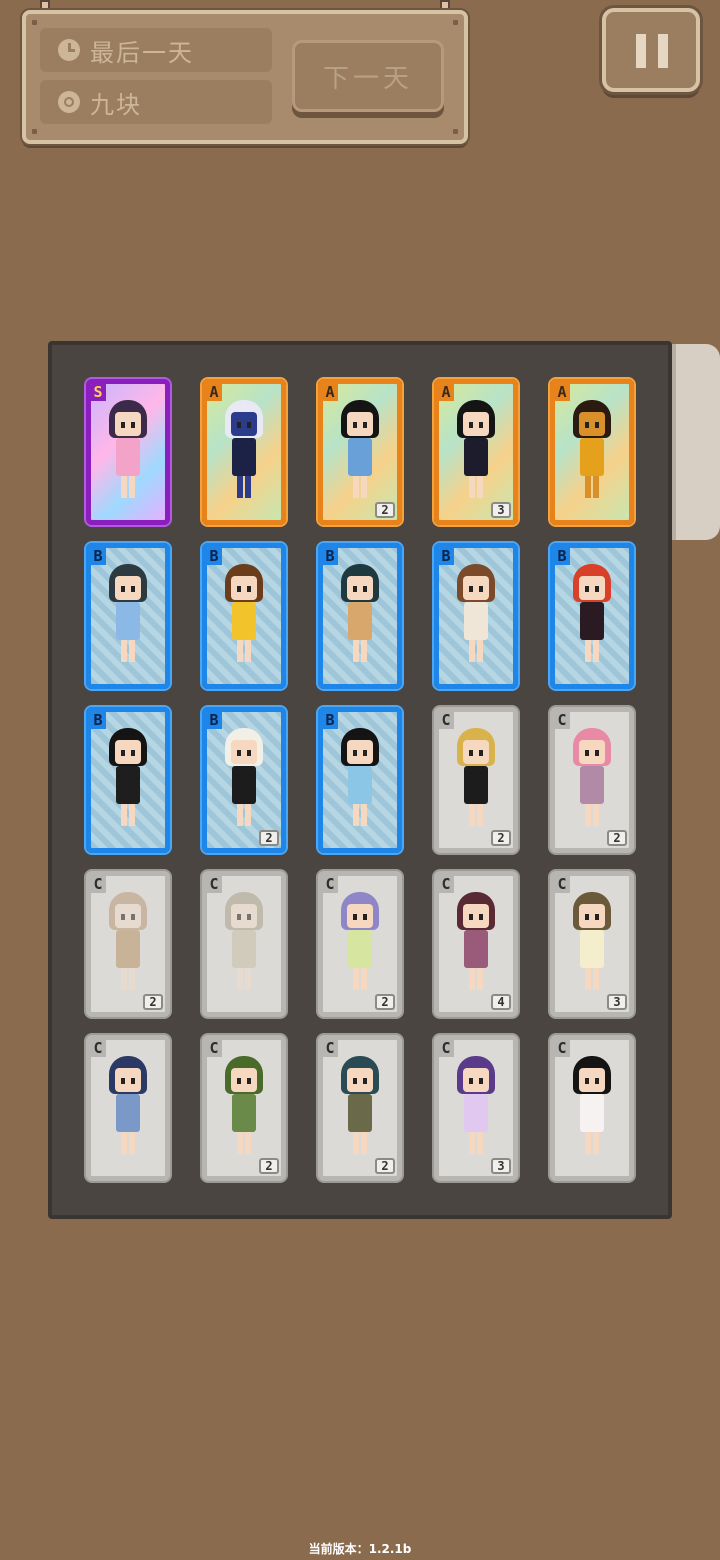 Image resolution: width=720 pixels, height=1560 pixels. I want to click on character-card: S, so click(128, 452).